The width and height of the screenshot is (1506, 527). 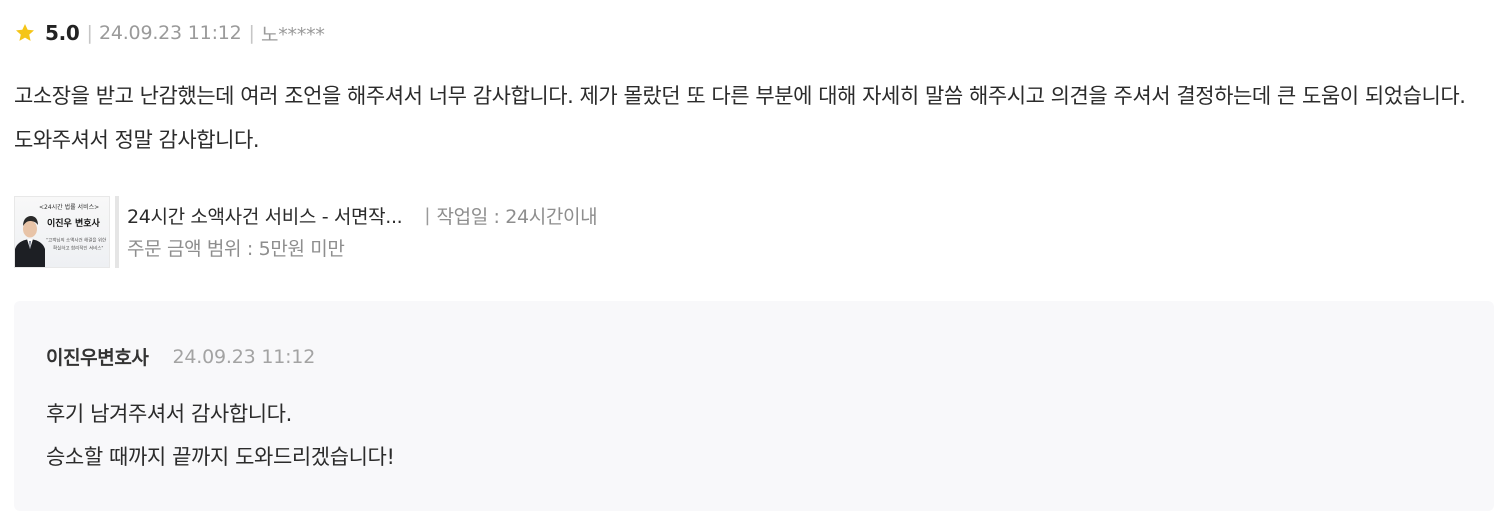 I want to click on product-line: 24시간 소액사건 서비스 - 서면작... | 작업일 : 24시간이내, so click(x=362, y=215).